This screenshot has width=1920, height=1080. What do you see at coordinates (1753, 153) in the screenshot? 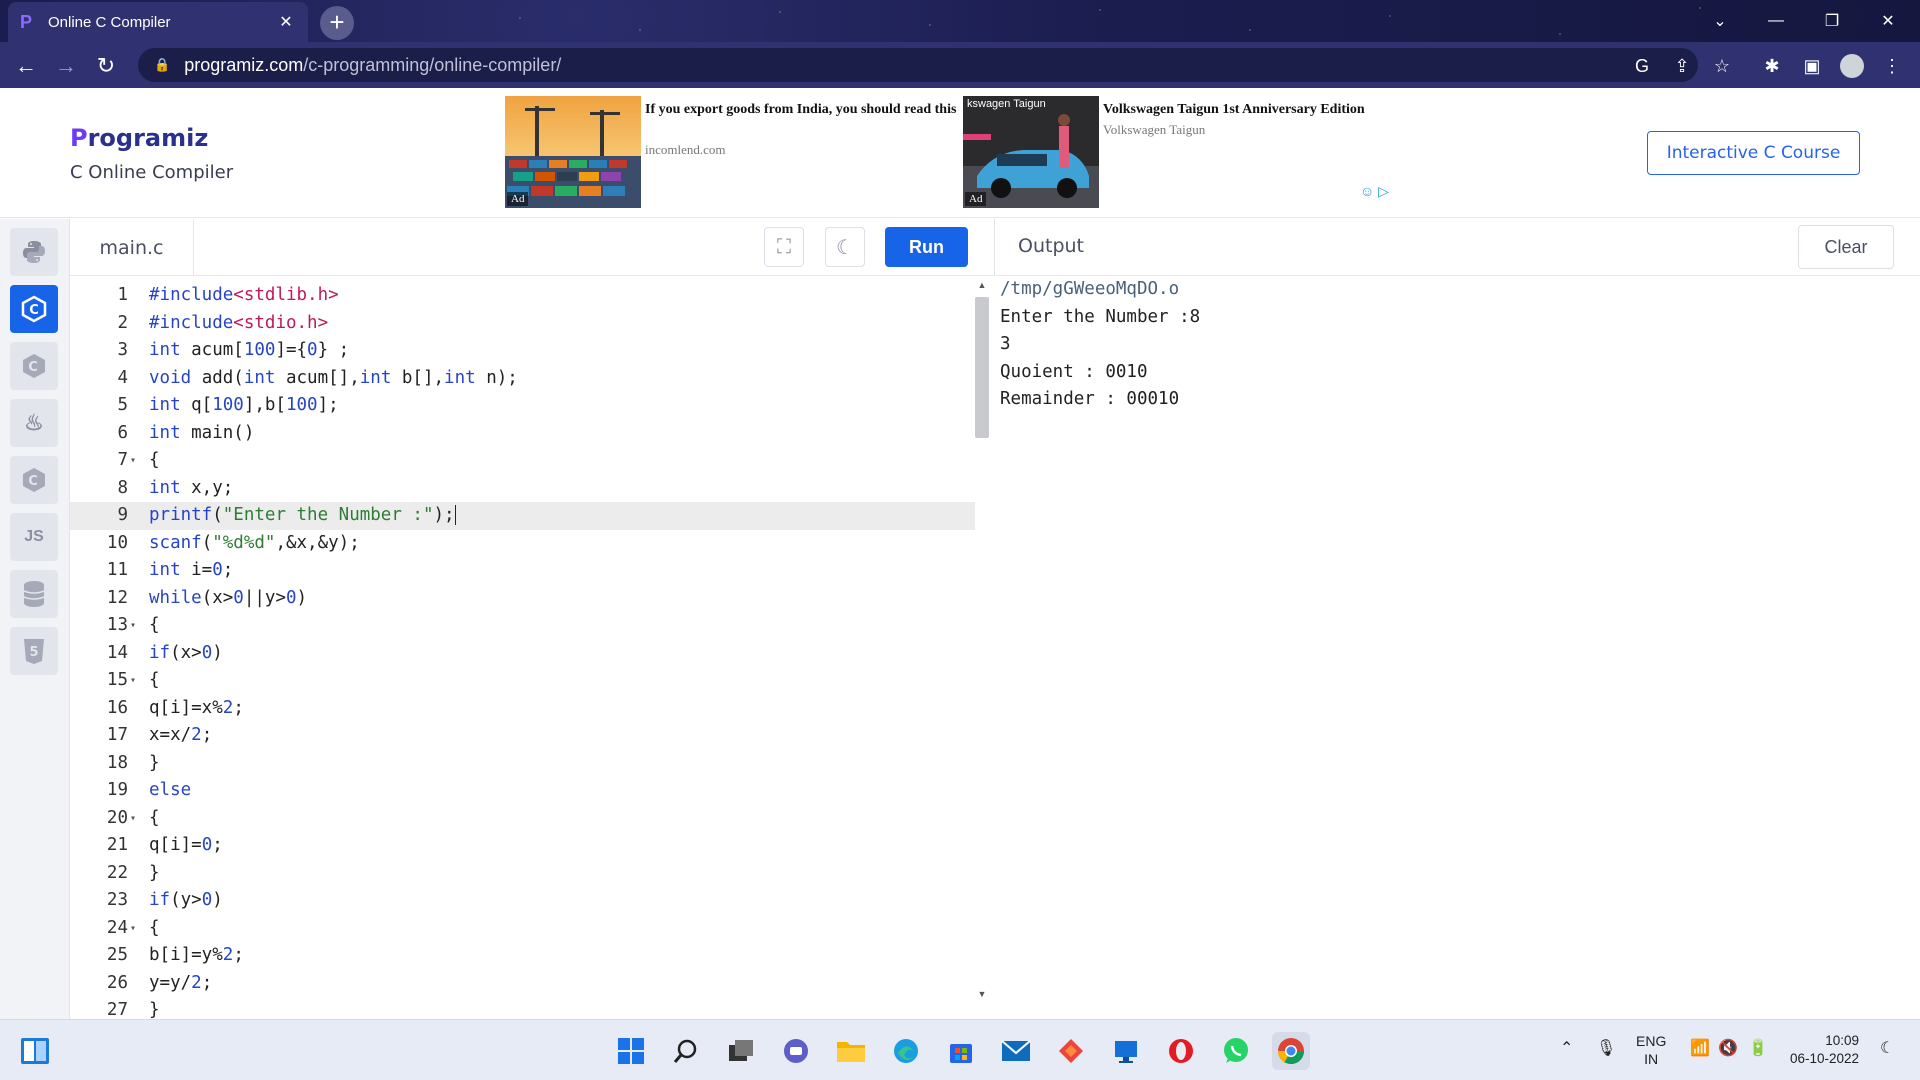
I see `interactive-course-button: Interactive C Course` at bounding box center [1753, 153].